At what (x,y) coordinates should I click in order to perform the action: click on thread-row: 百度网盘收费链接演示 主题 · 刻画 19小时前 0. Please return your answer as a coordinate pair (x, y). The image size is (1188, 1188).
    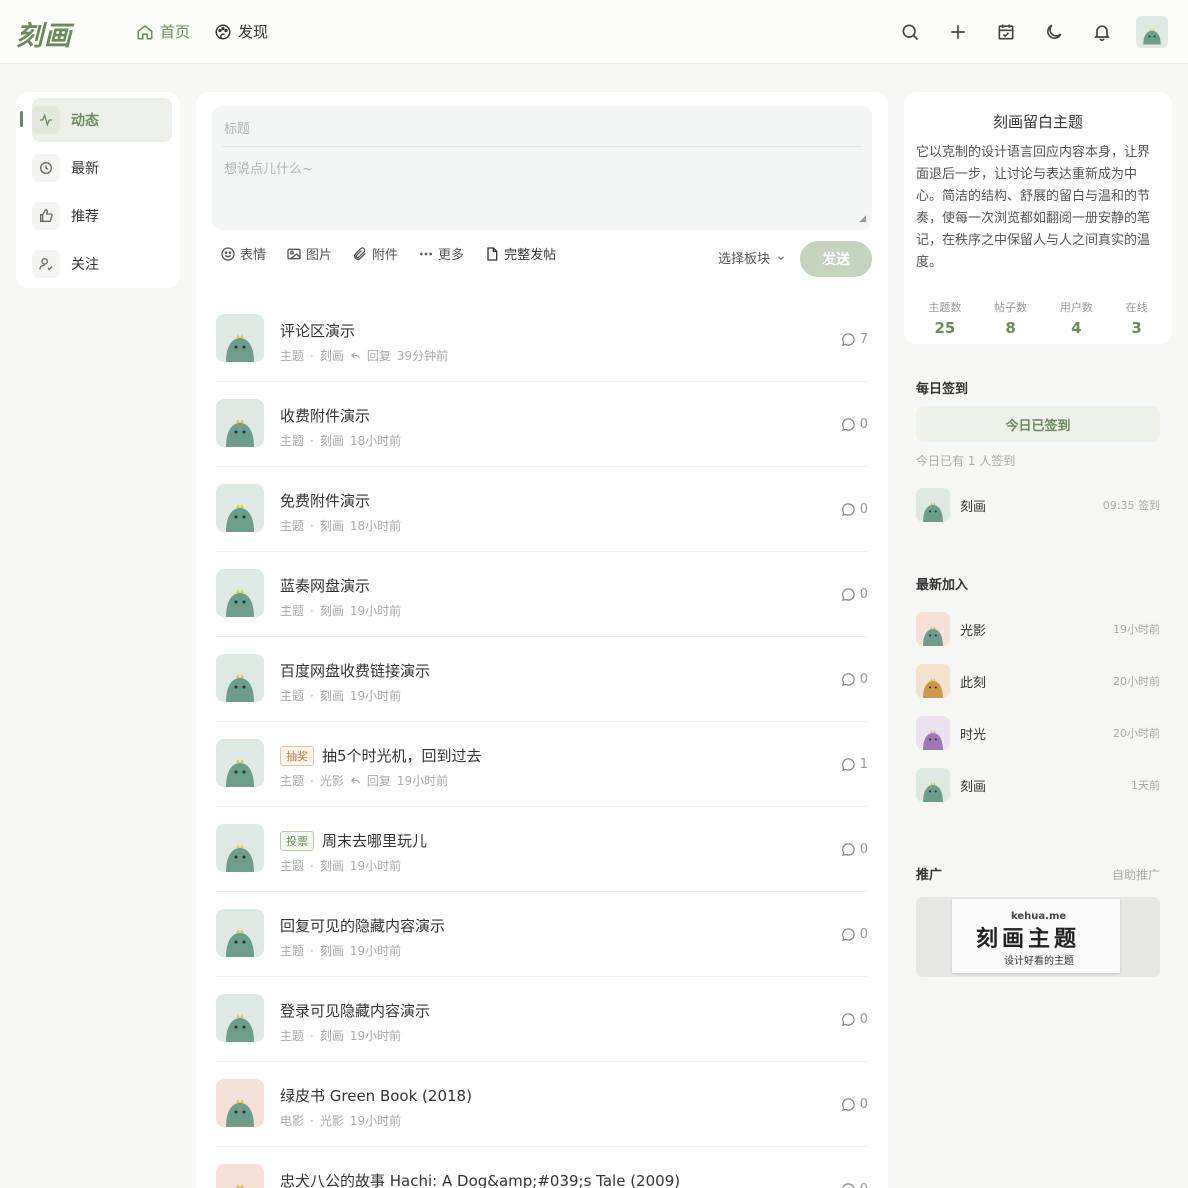
    Looking at the image, I should click on (542, 679).